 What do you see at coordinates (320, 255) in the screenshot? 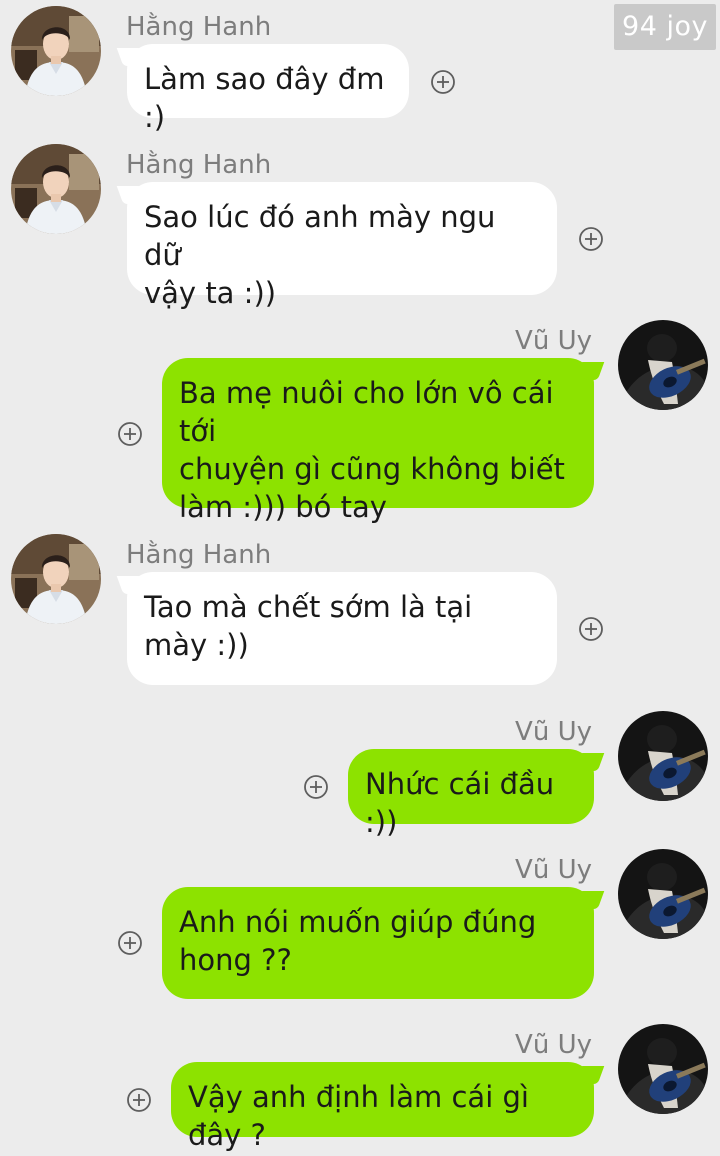
I see `message-text: Sao lúc đó anh mày ngu dữ vậy ta :))` at bounding box center [320, 255].